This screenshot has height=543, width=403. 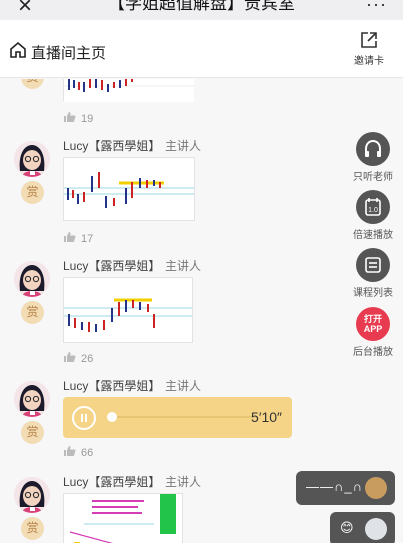 What do you see at coordinates (78, 452) in the screenshot?
I see `like-count: 66` at bounding box center [78, 452].